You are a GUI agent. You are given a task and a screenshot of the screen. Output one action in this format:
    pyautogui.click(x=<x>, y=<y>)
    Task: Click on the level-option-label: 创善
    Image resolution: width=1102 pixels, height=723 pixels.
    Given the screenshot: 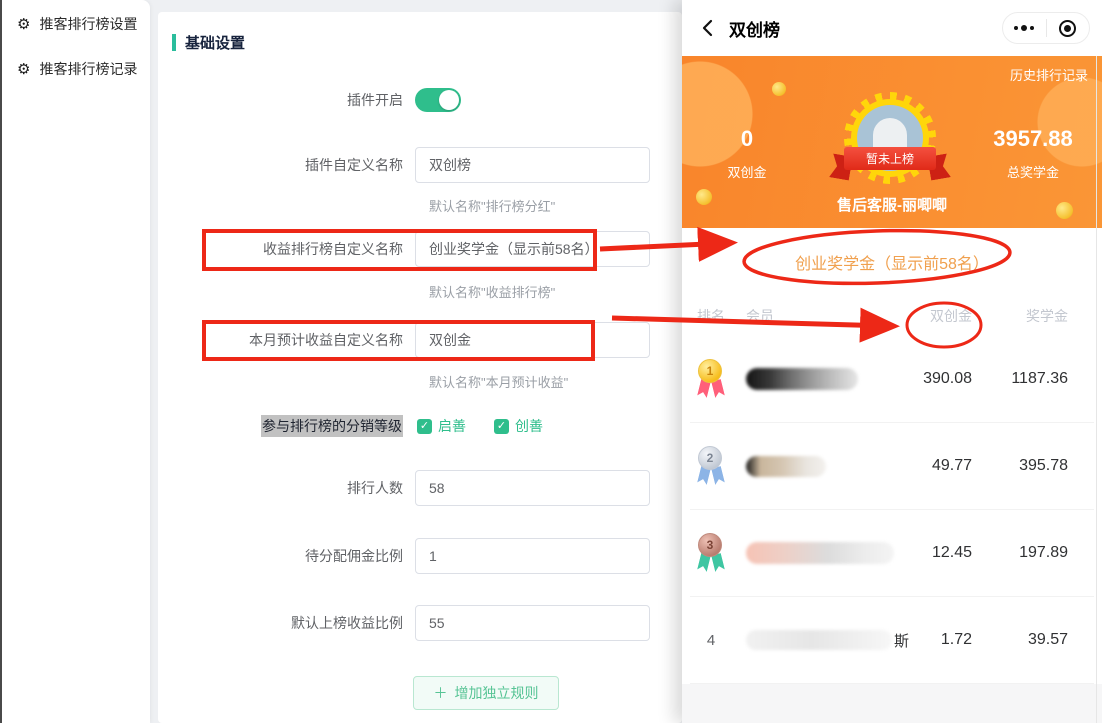 What is the action you would take?
    pyautogui.click(x=529, y=426)
    